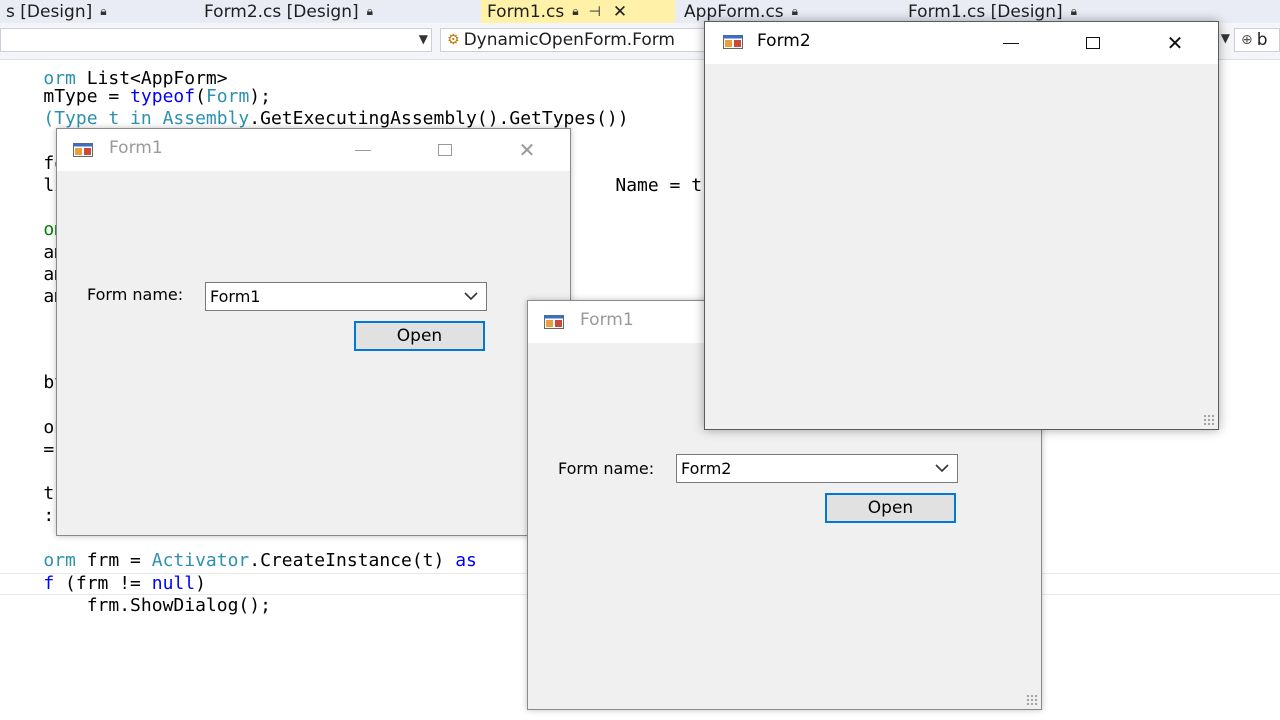  Describe the element at coordinates (157, 96) in the screenshot. I see `code-line-1: mType = typeof(Form);` at that location.